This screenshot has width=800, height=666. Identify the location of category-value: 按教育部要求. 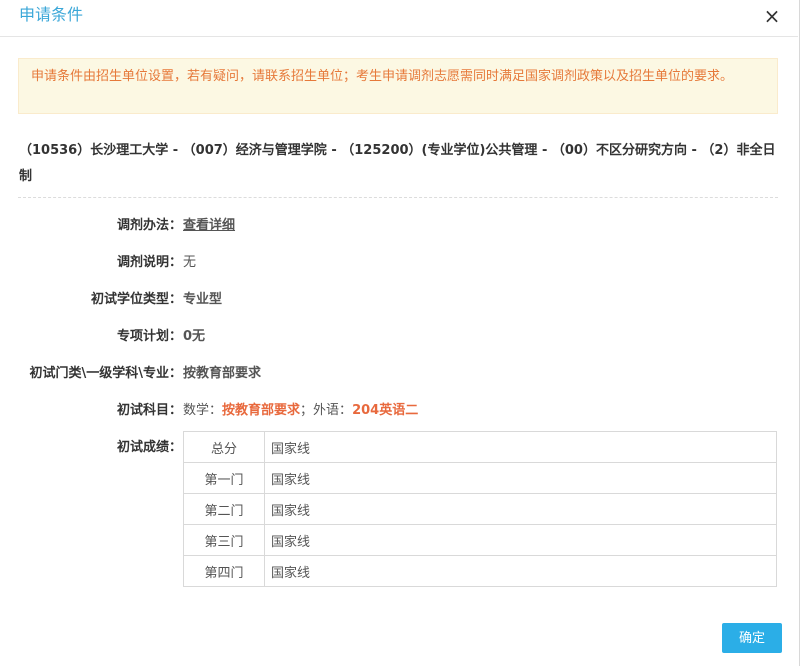
(222, 373).